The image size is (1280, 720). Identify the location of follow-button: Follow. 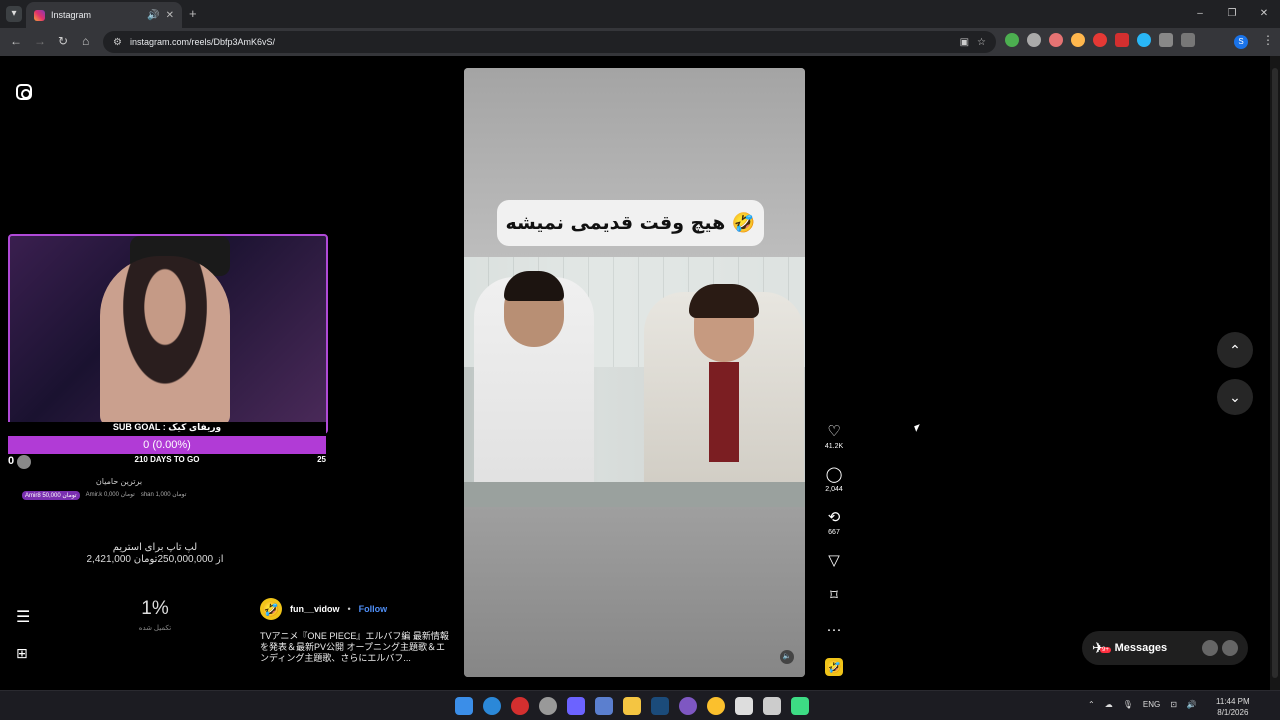
(373, 609).